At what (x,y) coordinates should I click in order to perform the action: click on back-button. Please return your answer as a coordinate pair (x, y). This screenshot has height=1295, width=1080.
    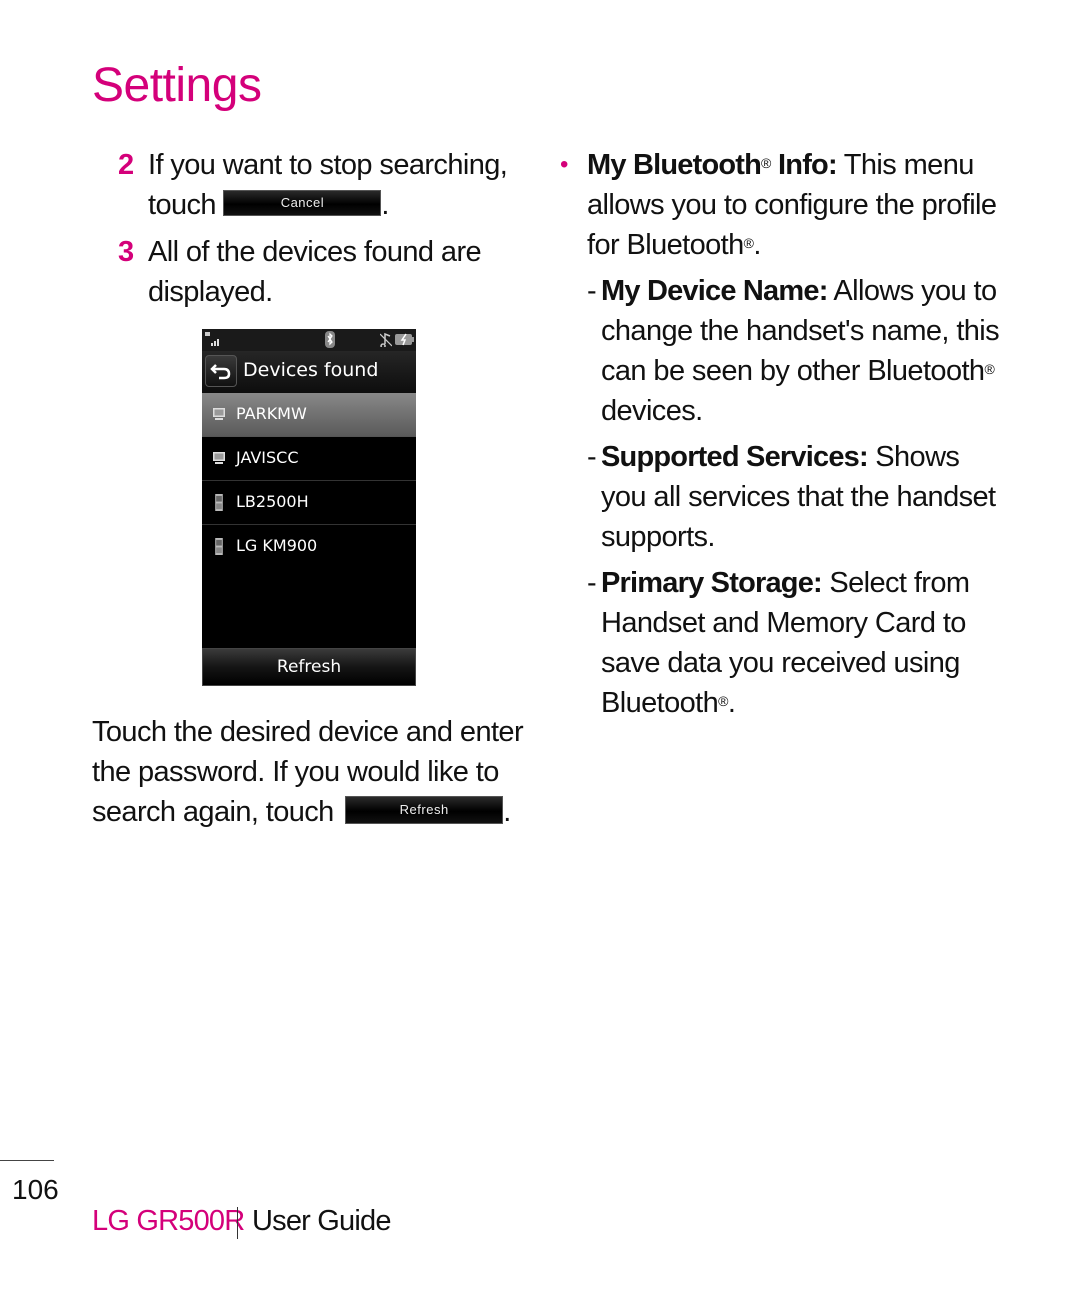
    Looking at the image, I should click on (221, 371).